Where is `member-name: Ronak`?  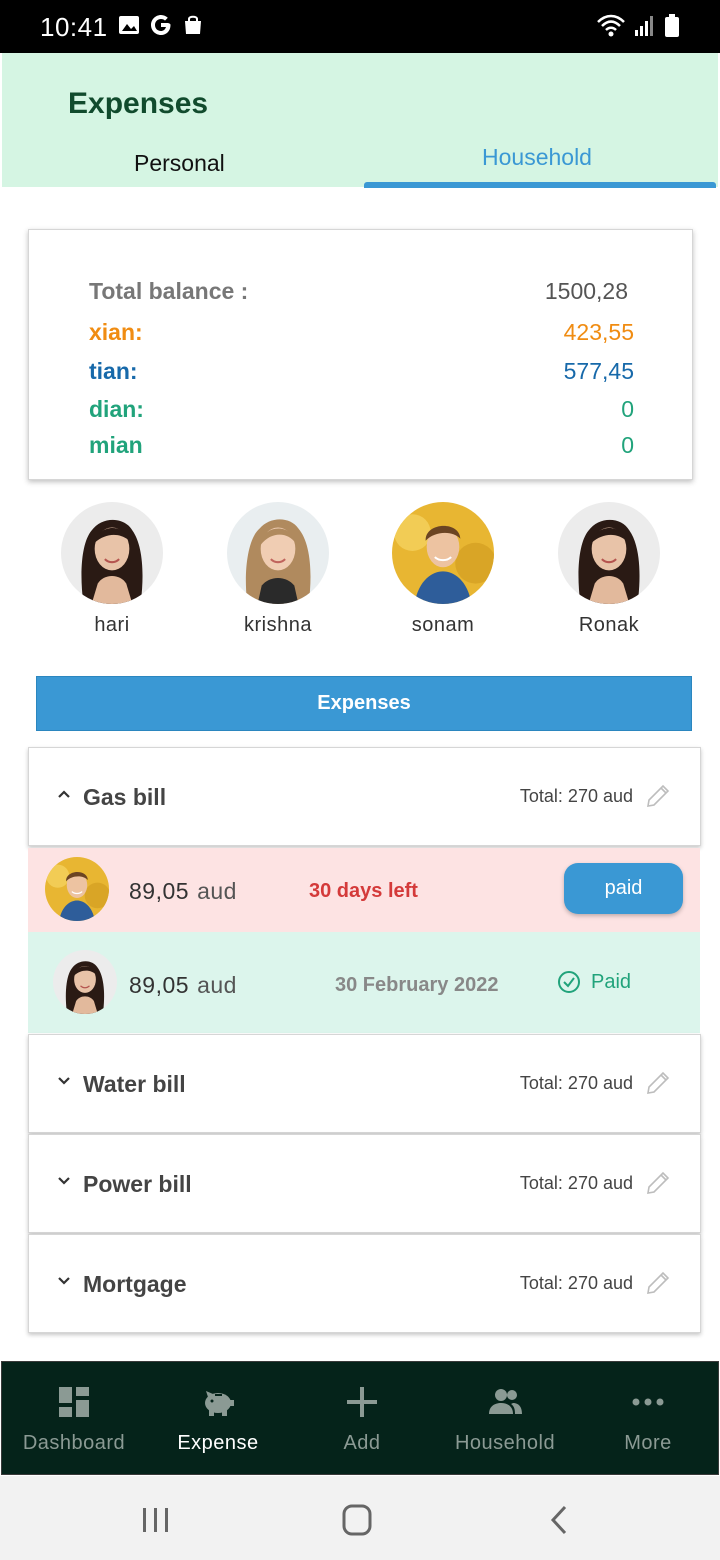 member-name: Ronak is located at coordinates (609, 625).